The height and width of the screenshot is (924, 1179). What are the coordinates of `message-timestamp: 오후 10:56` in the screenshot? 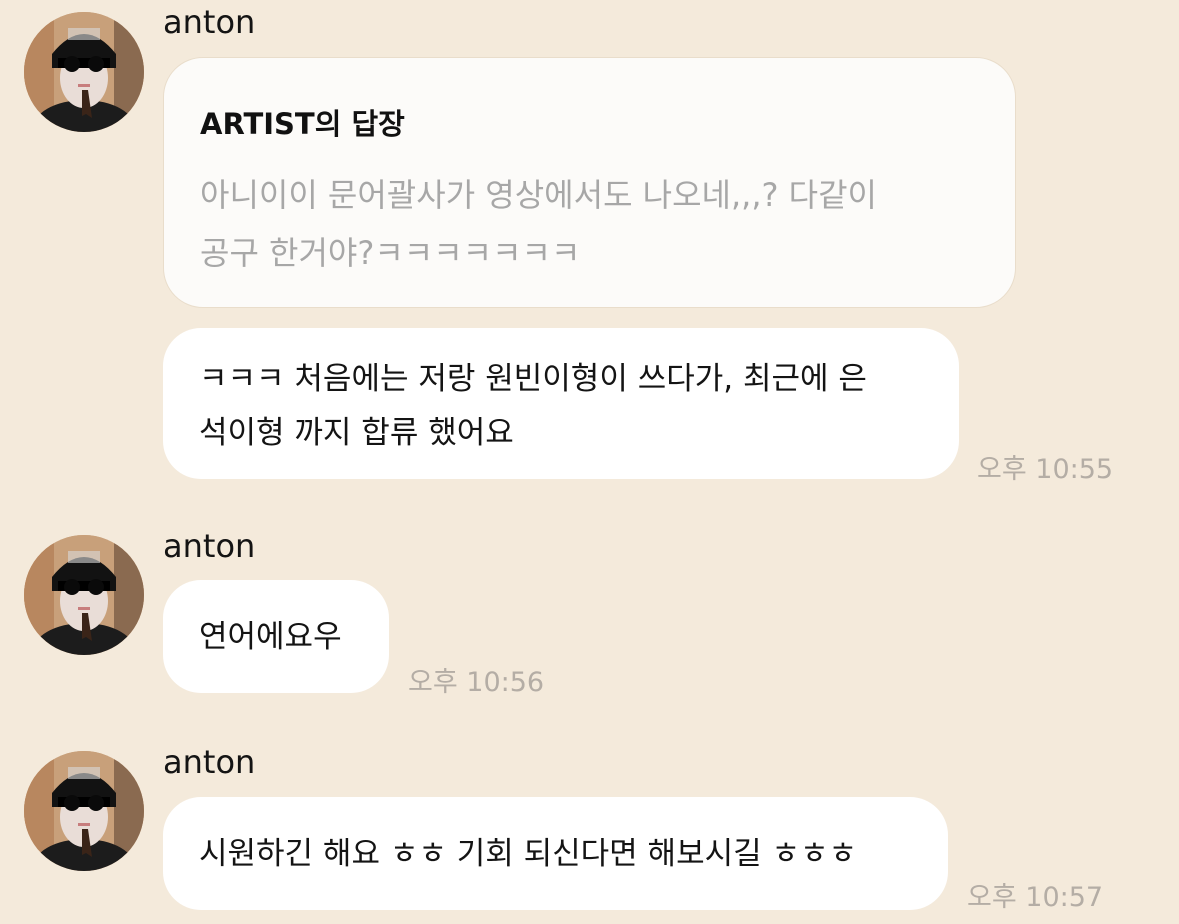 It's located at (476, 682).